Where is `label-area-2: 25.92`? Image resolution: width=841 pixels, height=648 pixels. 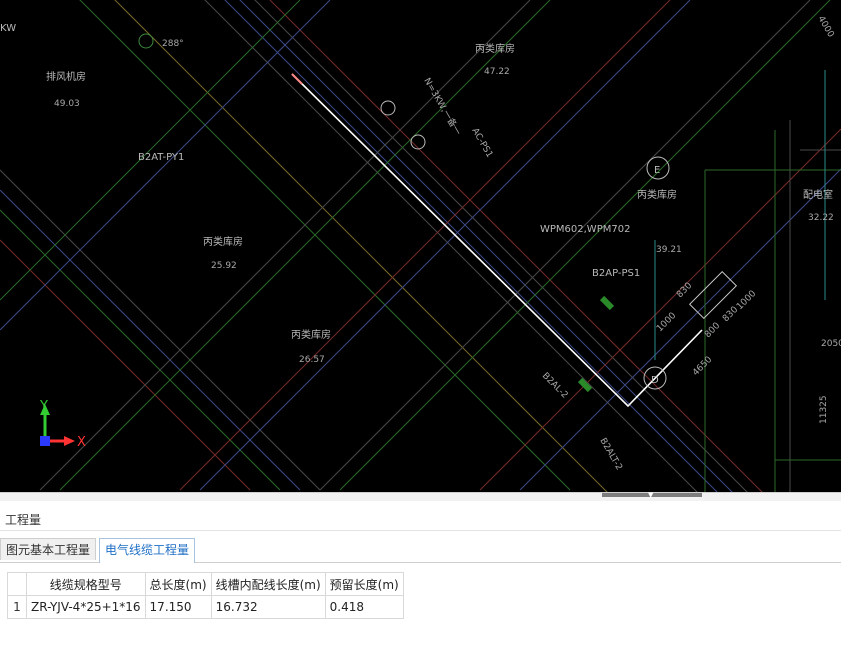
label-area-2: 25.92 is located at coordinates (224, 266).